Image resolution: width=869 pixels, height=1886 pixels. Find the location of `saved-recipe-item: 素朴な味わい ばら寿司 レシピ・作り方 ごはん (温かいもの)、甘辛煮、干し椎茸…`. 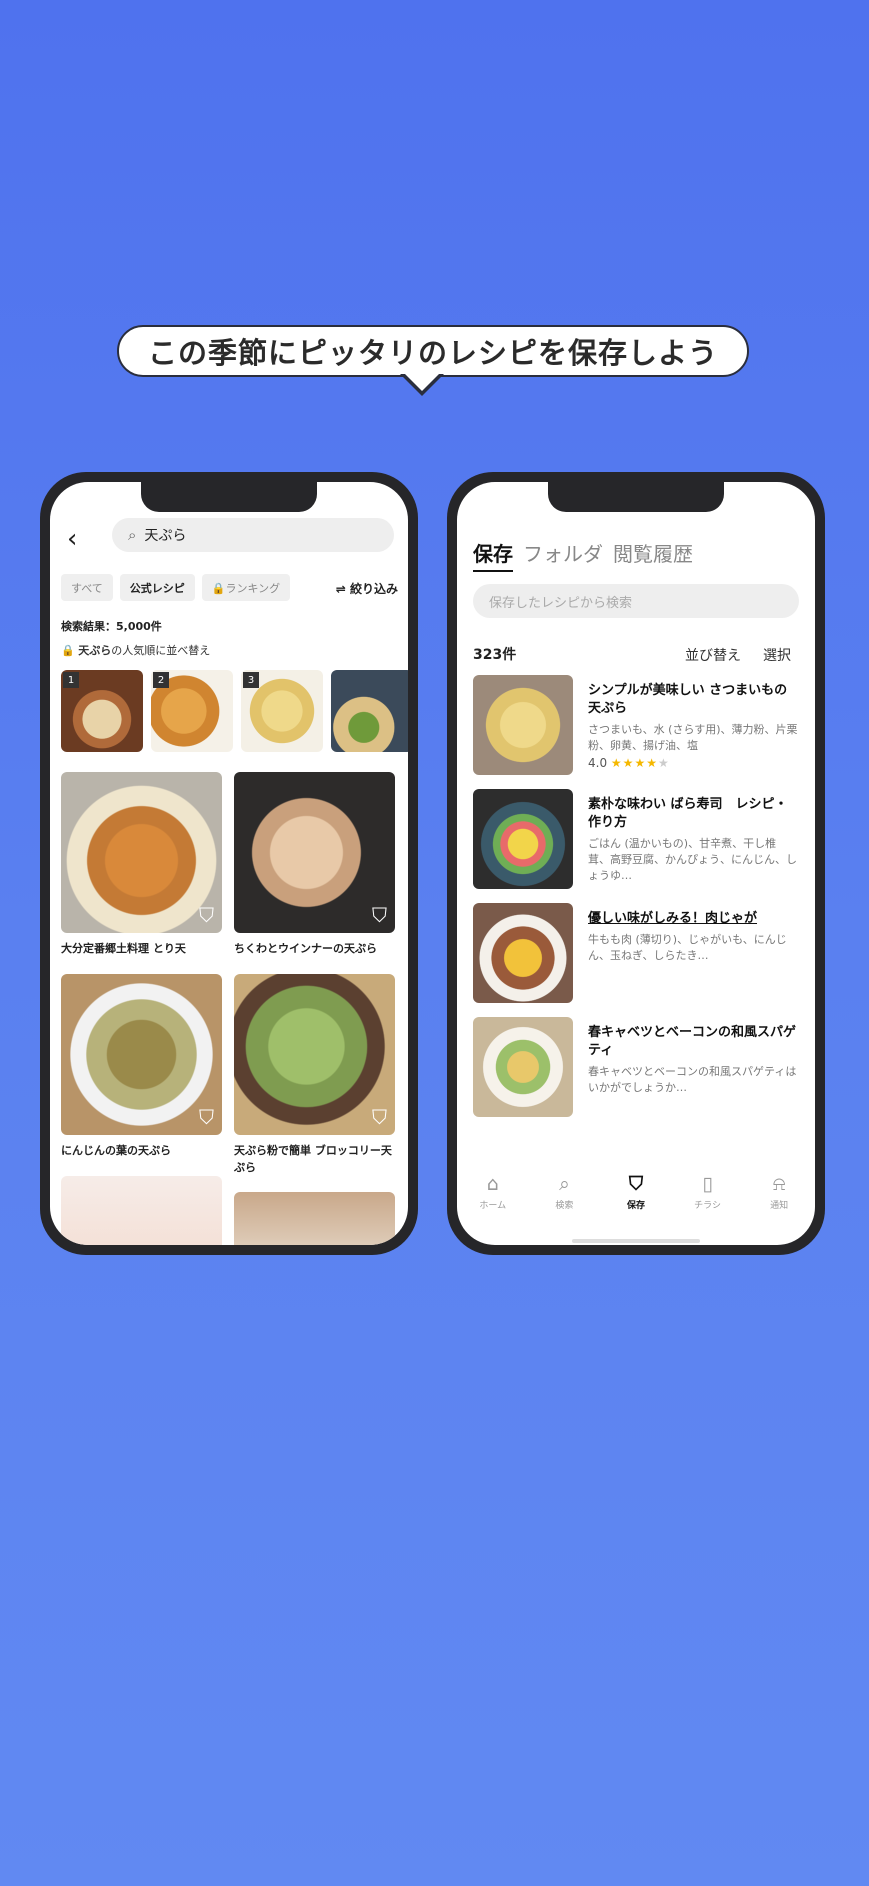

saved-recipe-item: 素朴な味わい ばら寿司 レシピ・作り方 ごはん (温かいもの)、甘辛煮、干し椎茸… is located at coordinates (638, 839).